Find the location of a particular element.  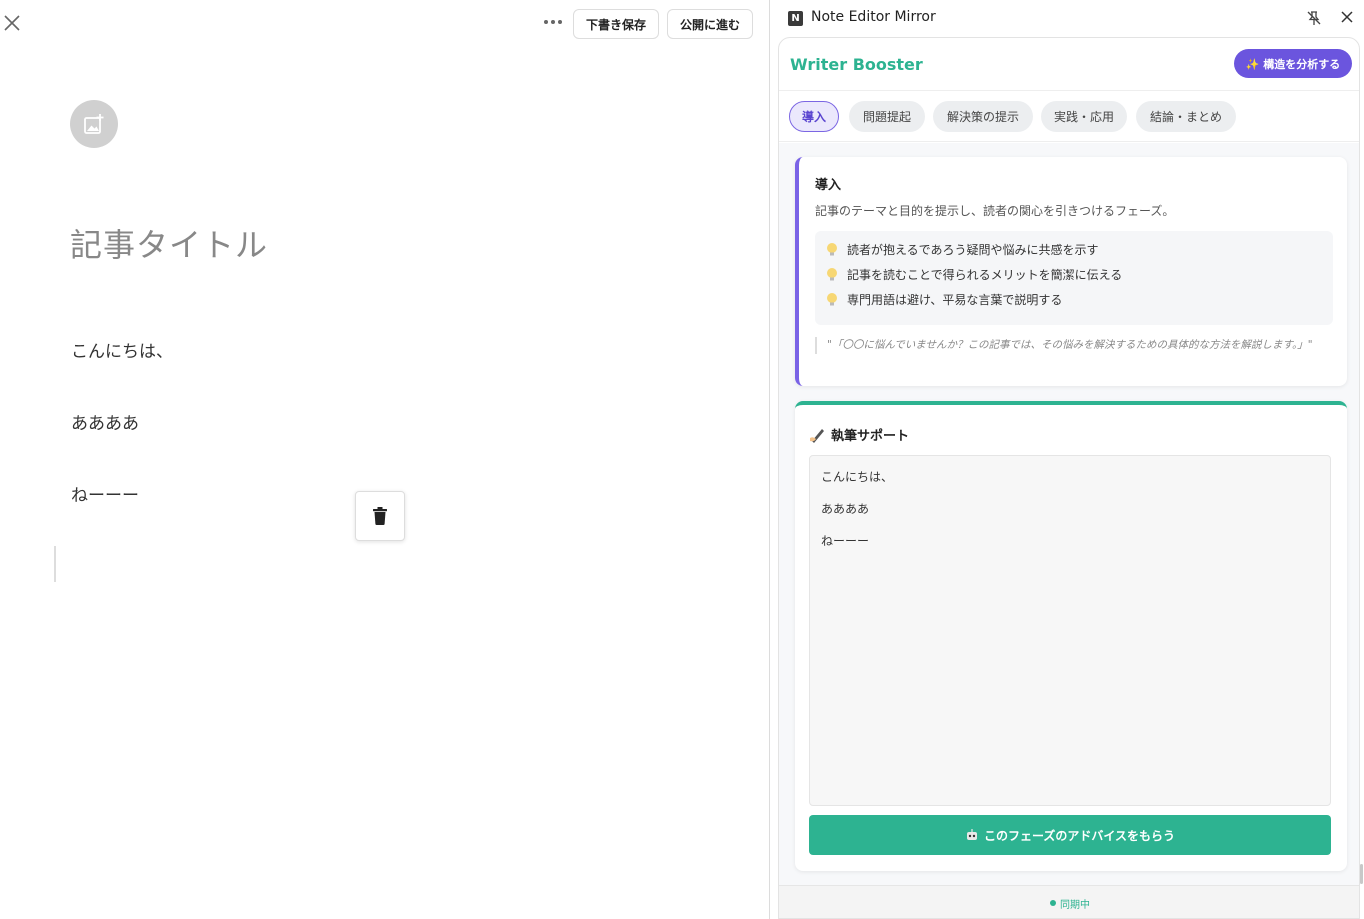

body-paragraph: こんにちは、 is located at coordinates (122, 349).